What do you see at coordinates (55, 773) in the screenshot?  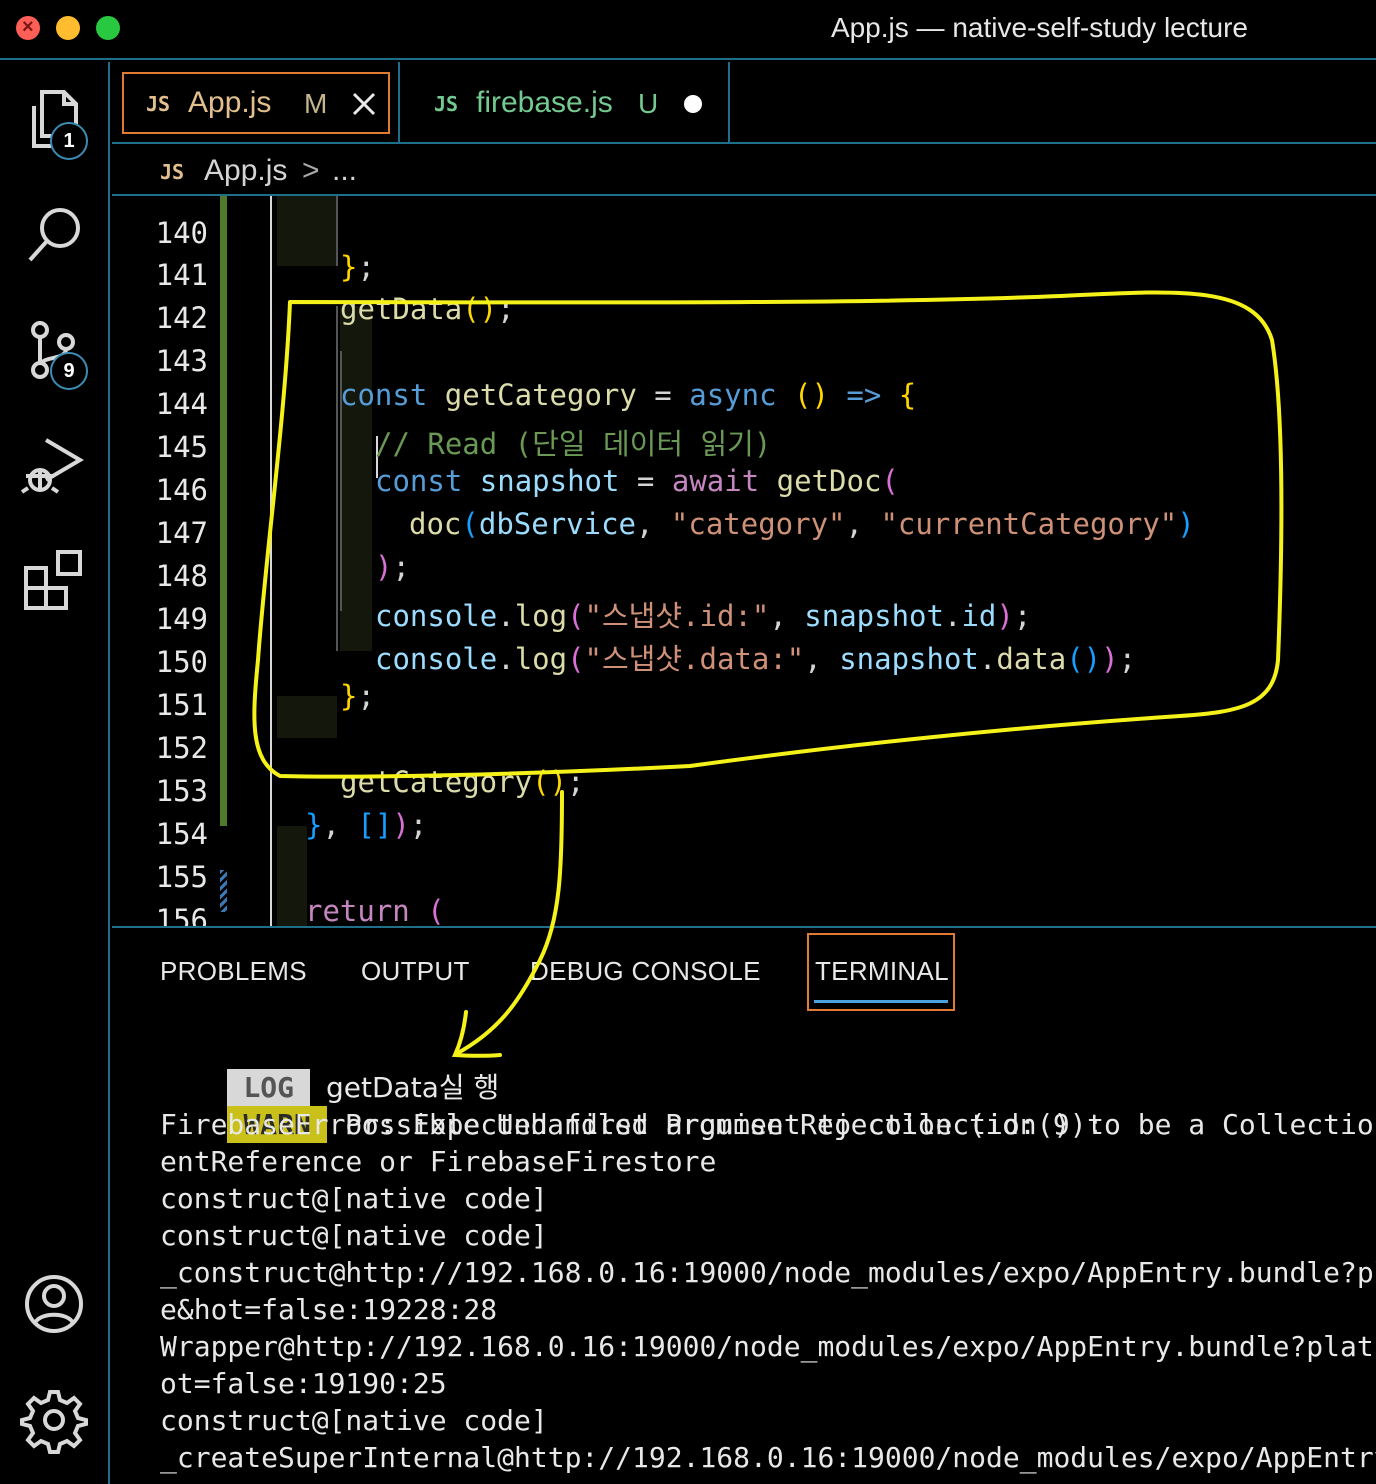 I see `activity-bar: 1 9` at bounding box center [55, 773].